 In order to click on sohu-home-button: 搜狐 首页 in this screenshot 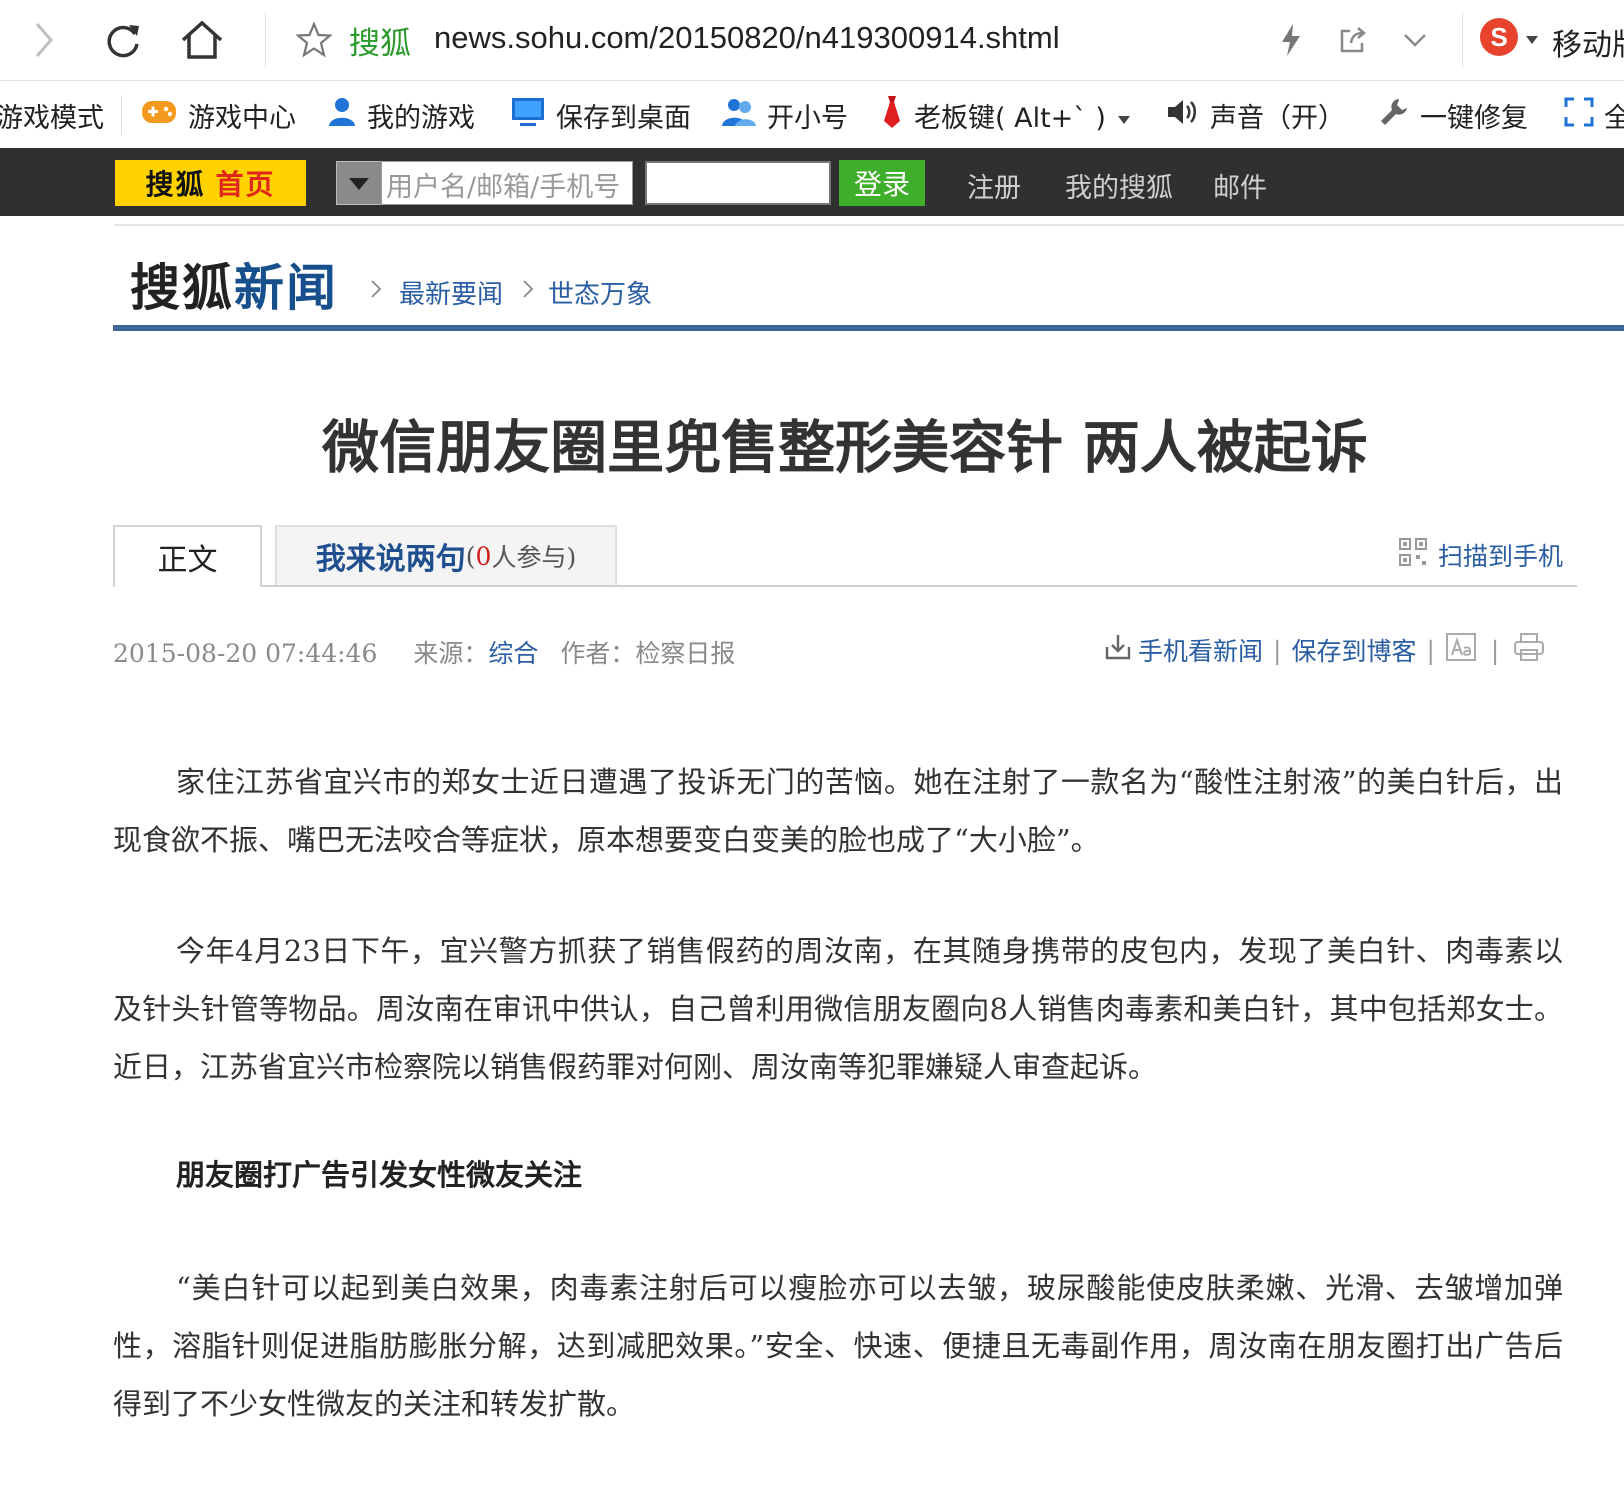, I will do `click(210, 183)`.